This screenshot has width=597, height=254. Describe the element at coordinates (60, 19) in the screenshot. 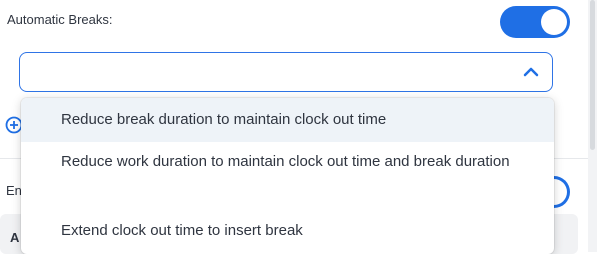

I see `automatic-breaks-label: Automatic Breaks:` at that location.